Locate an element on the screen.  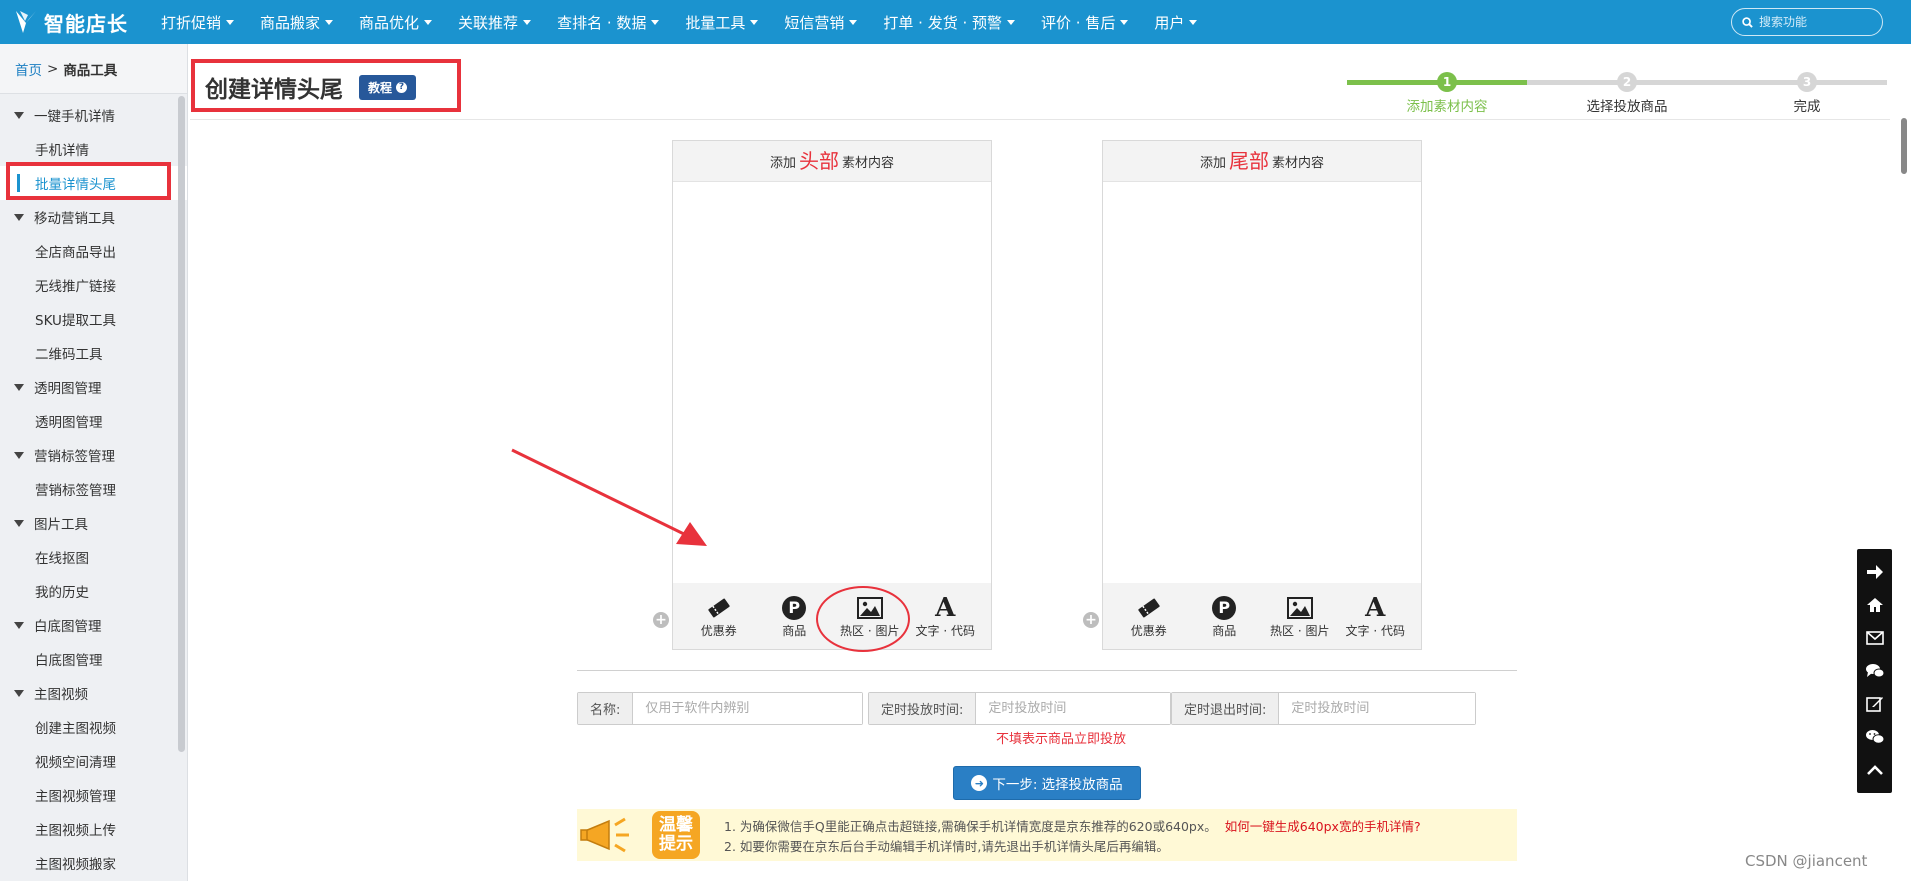
sidebar-item: 白底图管理 is located at coordinates (93, 659).